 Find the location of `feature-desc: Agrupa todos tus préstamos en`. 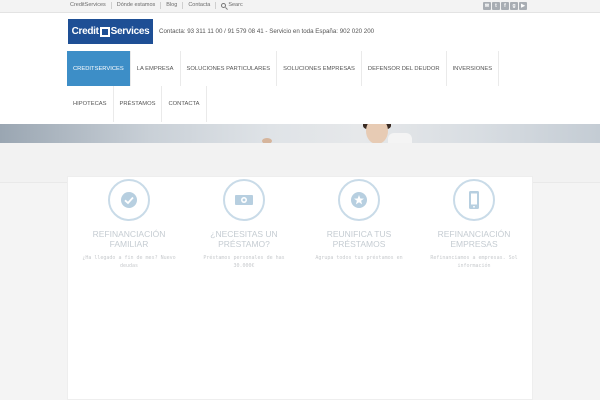

feature-desc: Agrupa todos tus préstamos en is located at coordinates (359, 258).